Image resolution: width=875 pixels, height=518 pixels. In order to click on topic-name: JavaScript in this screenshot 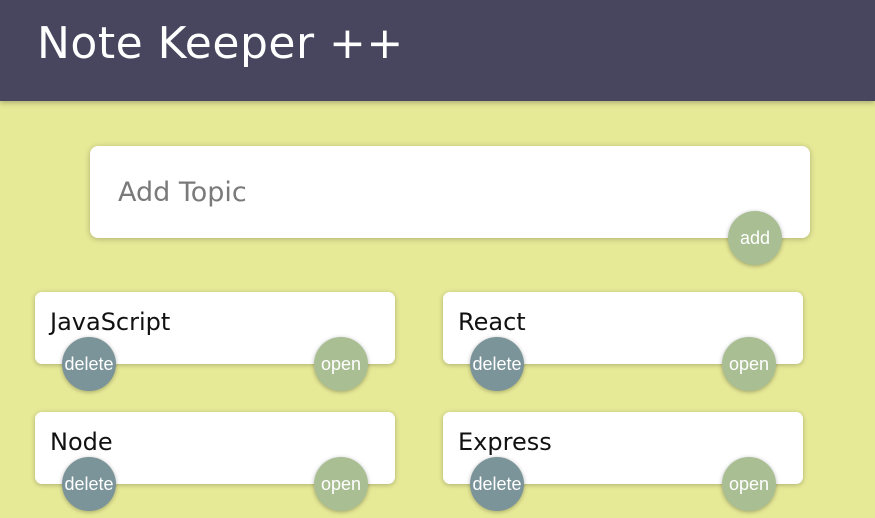, I will do `click(110, 322)`.